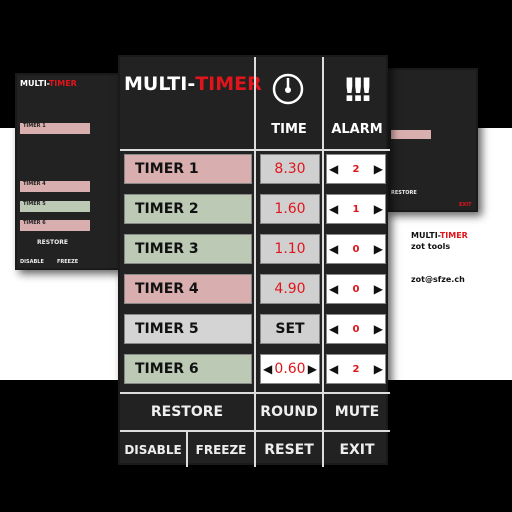 The image size is (512, 512). I want to click on timer-time-3: 1.10, so click(290, 249).